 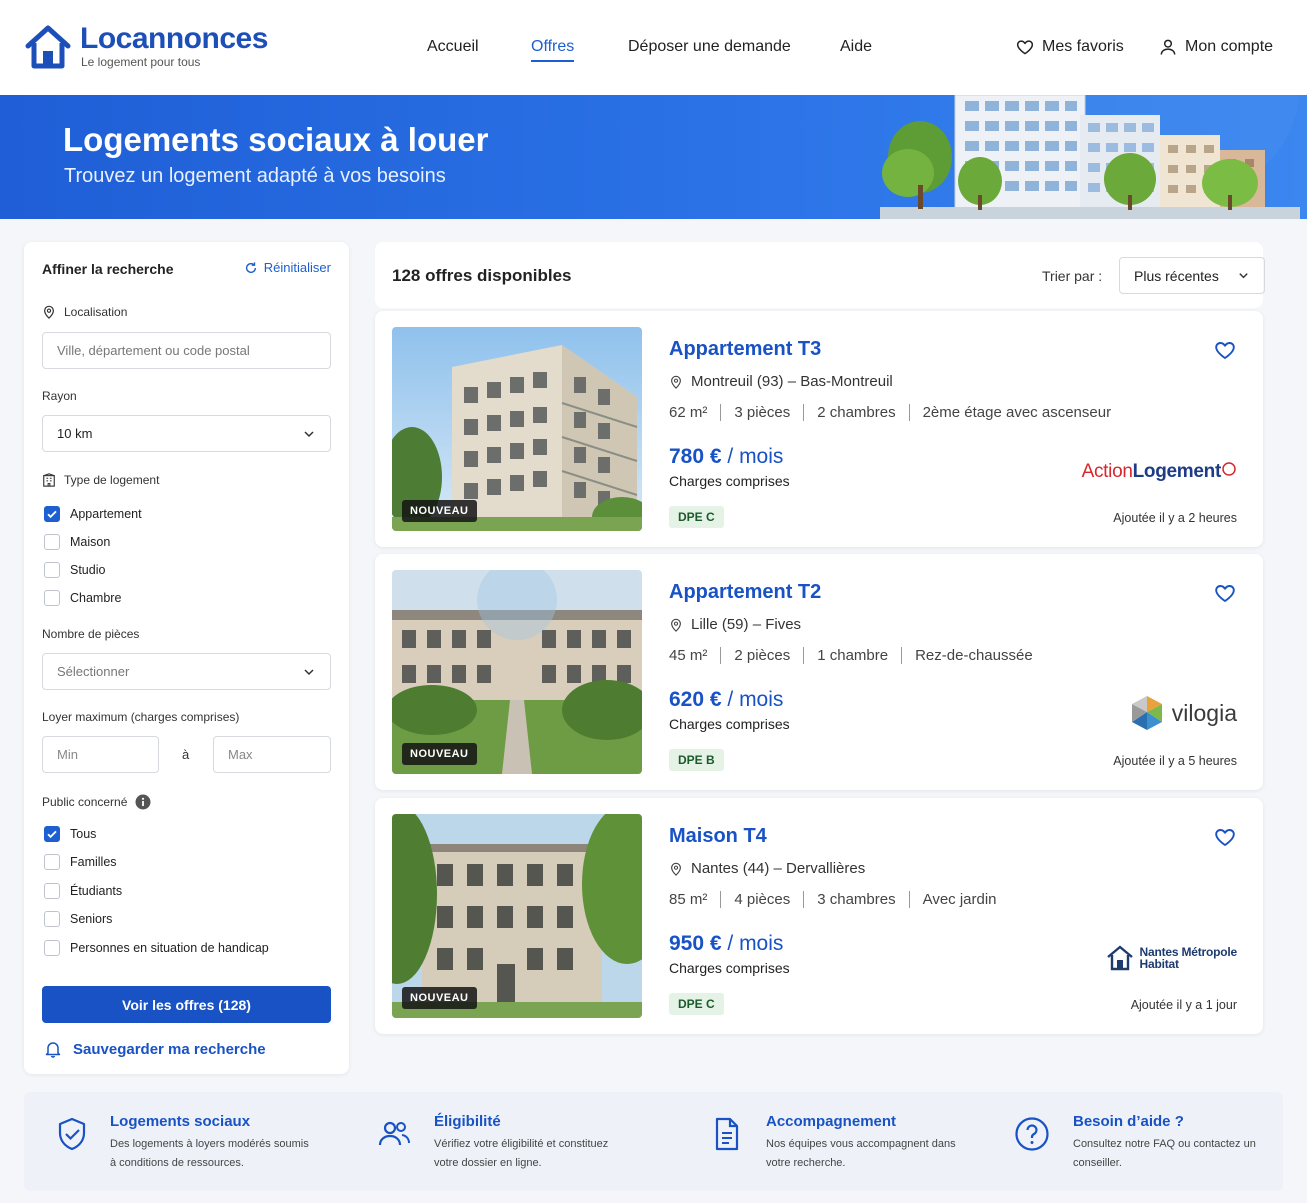 I want to click on bell-icon, so click(x=53, y=1050).